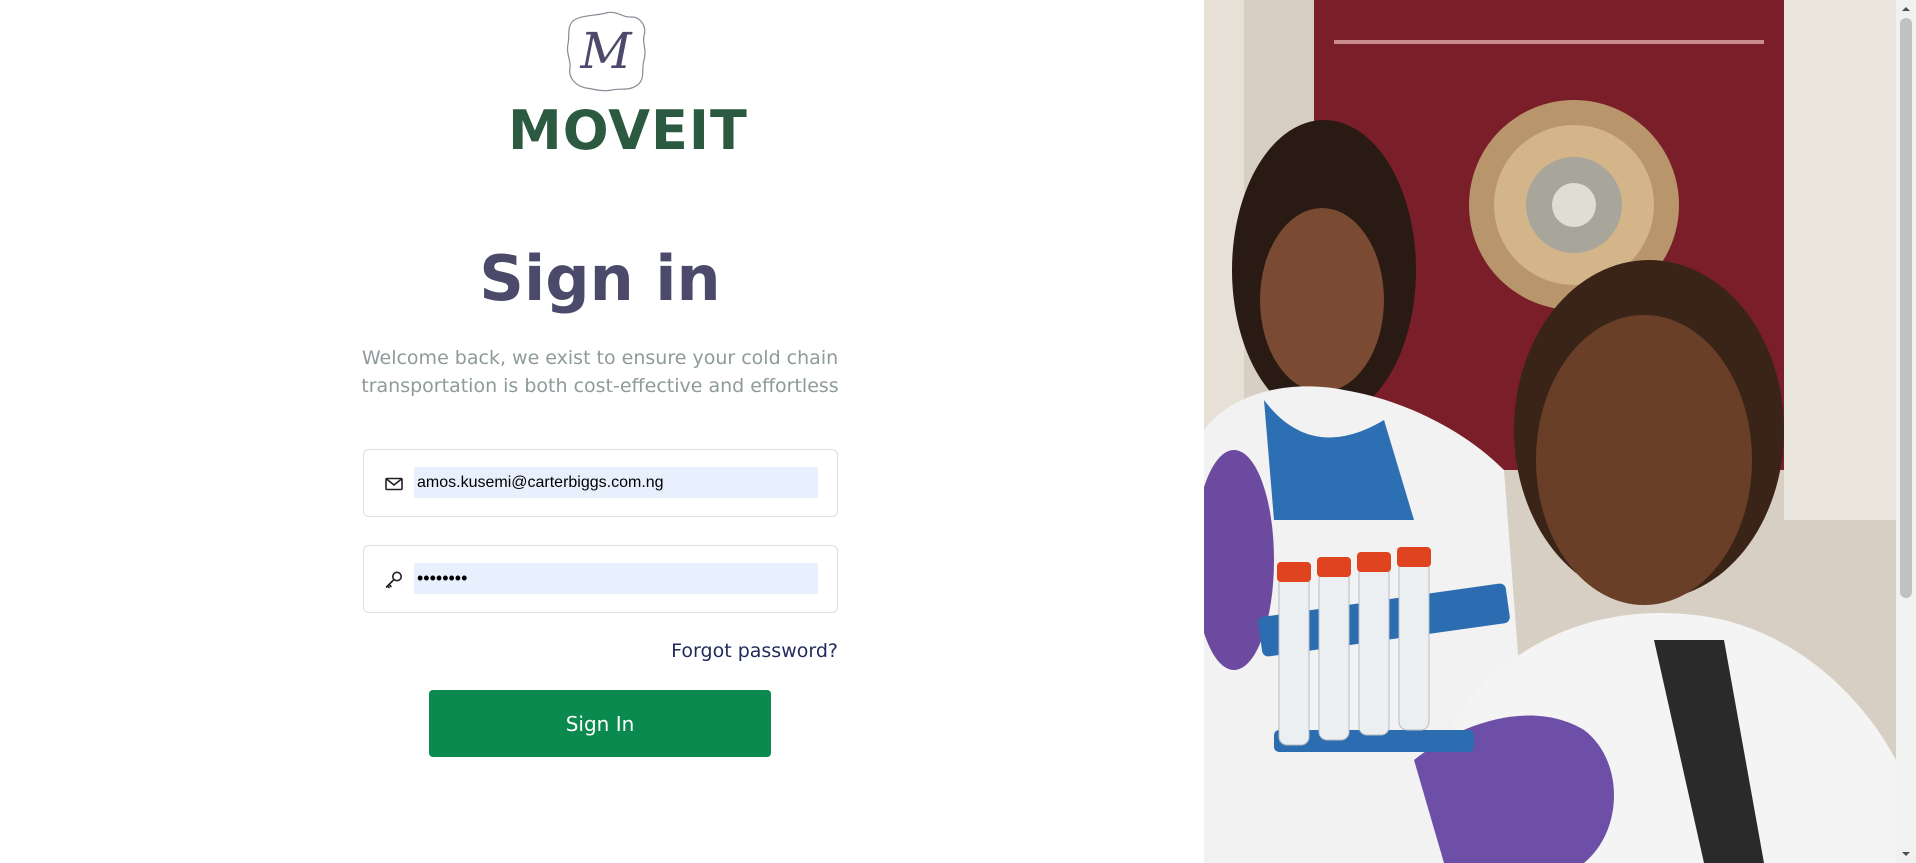 The height and width of the screenshot is (863, 1916). I want to click on moveit-logo: M MOVEIT, so click(628, 86).